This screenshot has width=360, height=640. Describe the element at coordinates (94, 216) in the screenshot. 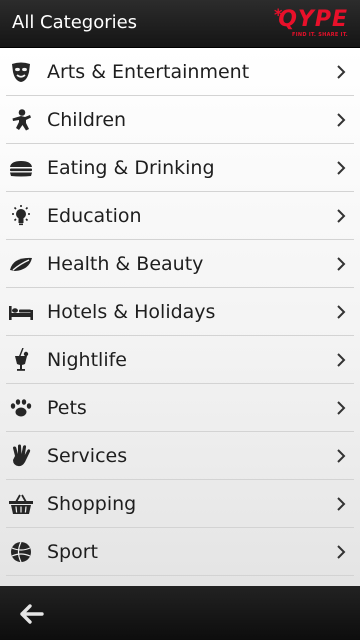

I see `category-label: Education` at that location.